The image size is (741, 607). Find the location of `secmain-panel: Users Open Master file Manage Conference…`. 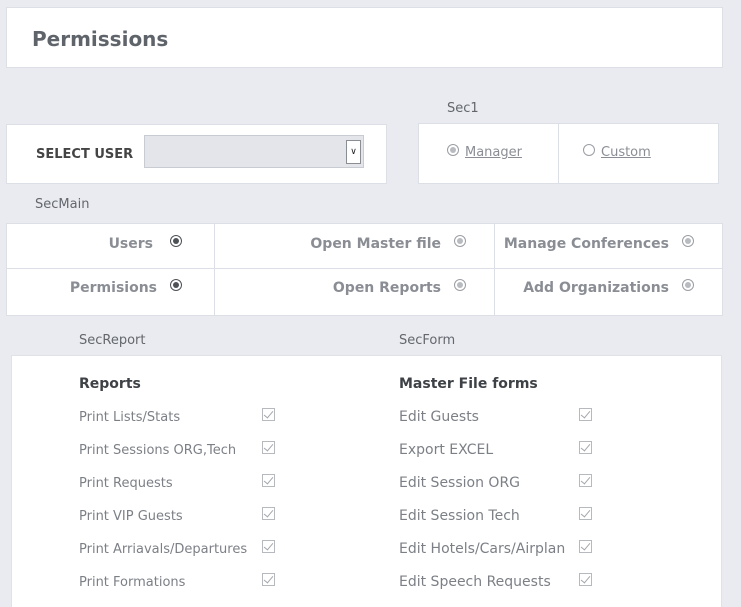

secmain-panel: Users Open Master file Manage Conference… is located at coordinates (364, 269).